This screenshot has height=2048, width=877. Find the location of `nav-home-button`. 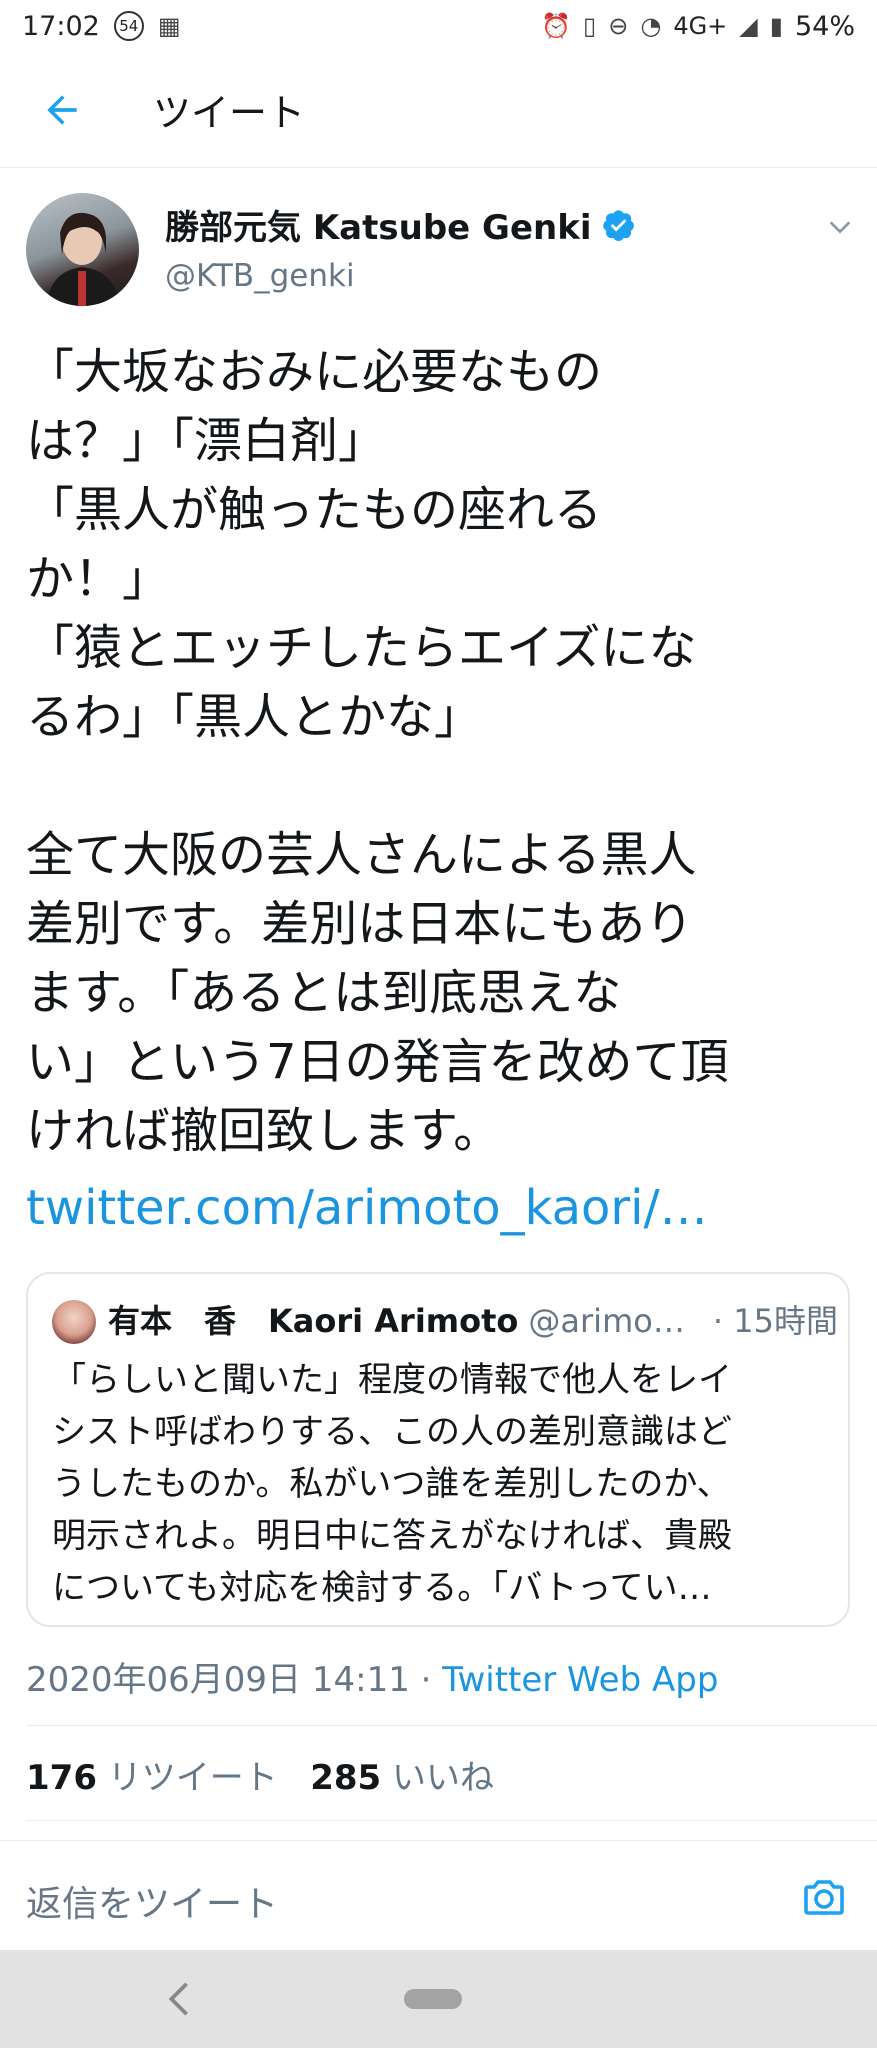

nav-home-button is located at coordinates (433, 1999).